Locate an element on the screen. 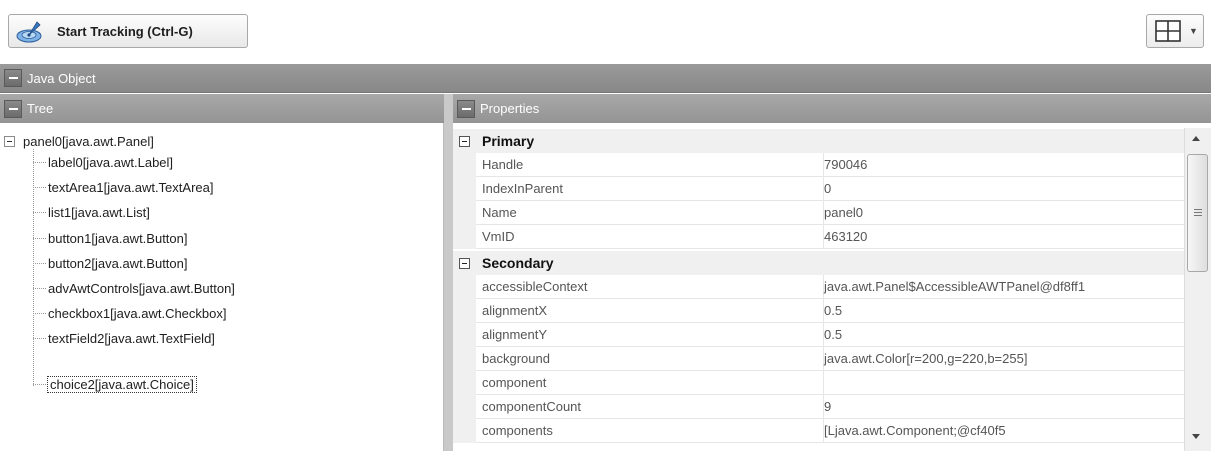  property-row: alignmentY 0.5 is located at coordinates (818, 334).